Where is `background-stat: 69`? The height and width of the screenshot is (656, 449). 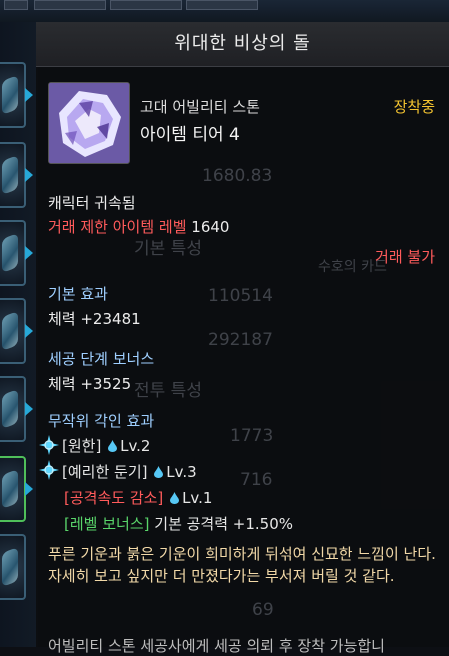 background-stat: 69 is located at coordinates (263, 610).